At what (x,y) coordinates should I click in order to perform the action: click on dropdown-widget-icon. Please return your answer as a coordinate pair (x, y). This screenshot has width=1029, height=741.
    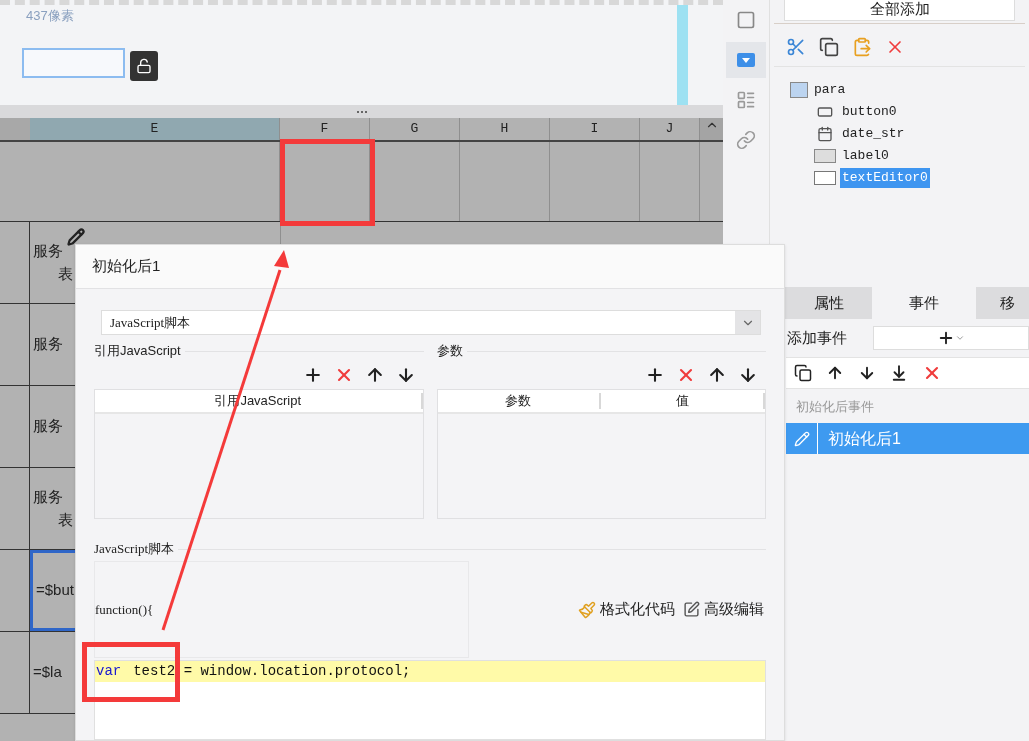
    Looking at the image, I should click on (746, 60).